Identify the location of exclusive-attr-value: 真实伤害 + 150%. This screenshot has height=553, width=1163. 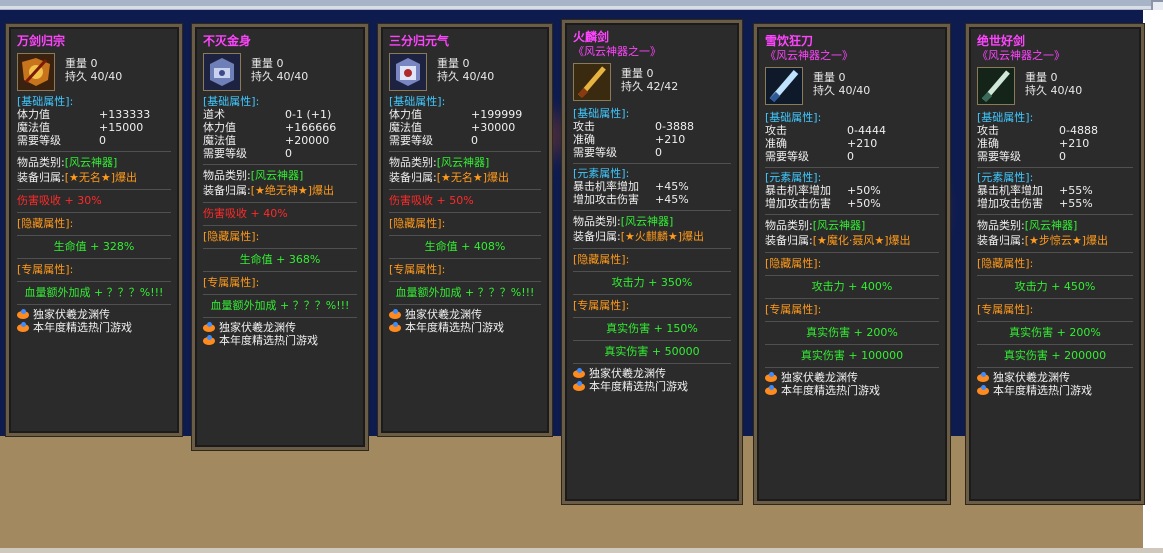
(652, 328).